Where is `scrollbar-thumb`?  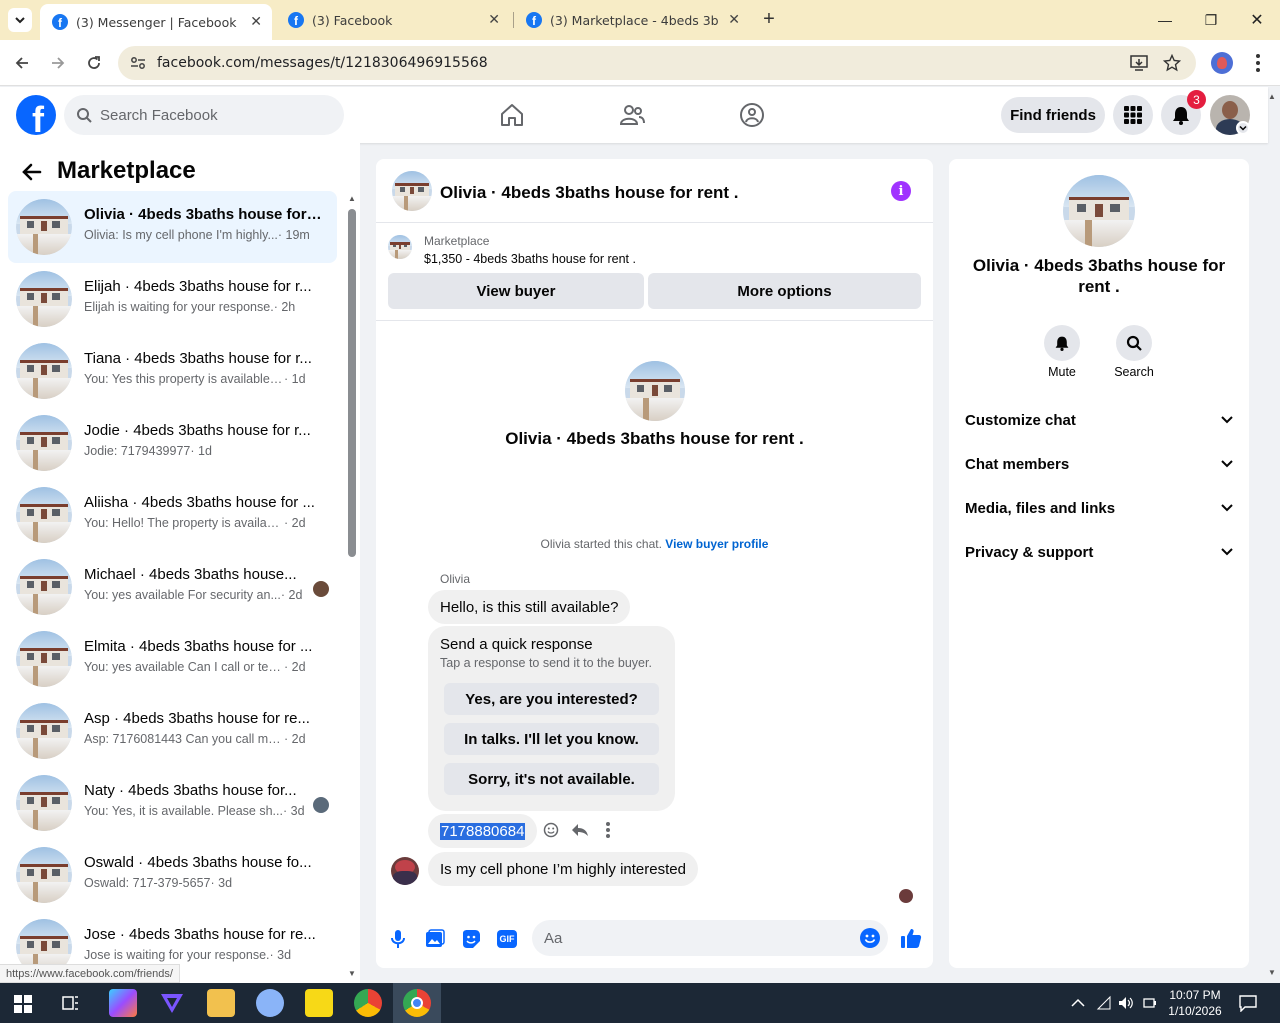
scrollbar-thumb is located at coordinates (352, 383).